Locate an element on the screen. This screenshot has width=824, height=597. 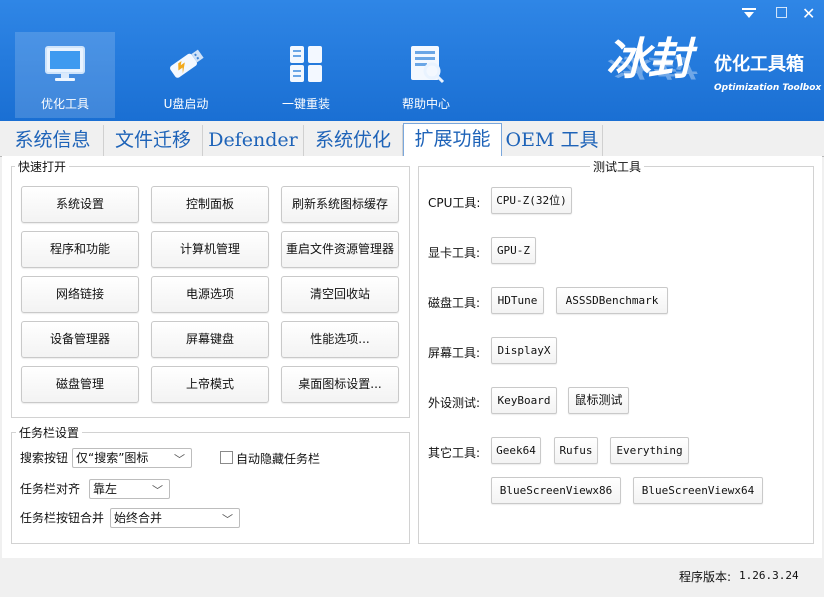
hdtune-button: HDTune is located at coordinates (517, 300).